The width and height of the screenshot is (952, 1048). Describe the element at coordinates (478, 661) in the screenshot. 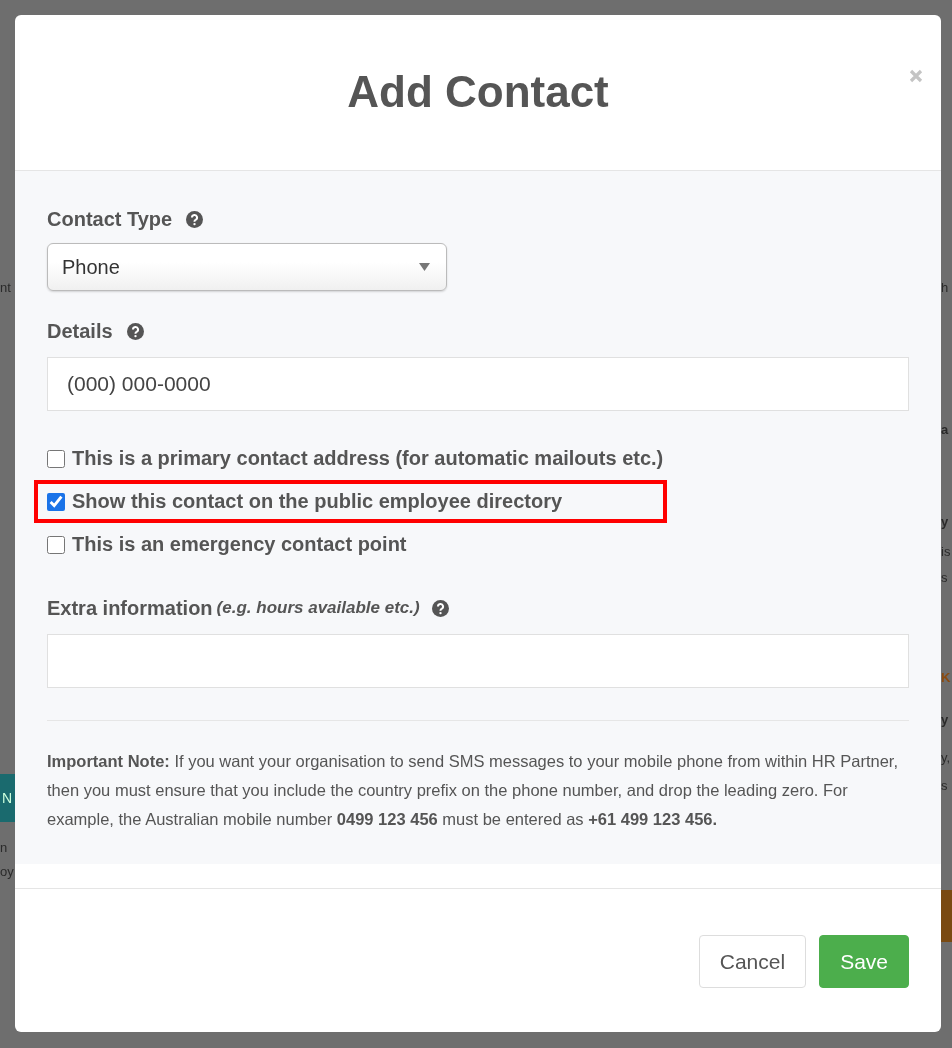

I see `extra-information-input` at that location.